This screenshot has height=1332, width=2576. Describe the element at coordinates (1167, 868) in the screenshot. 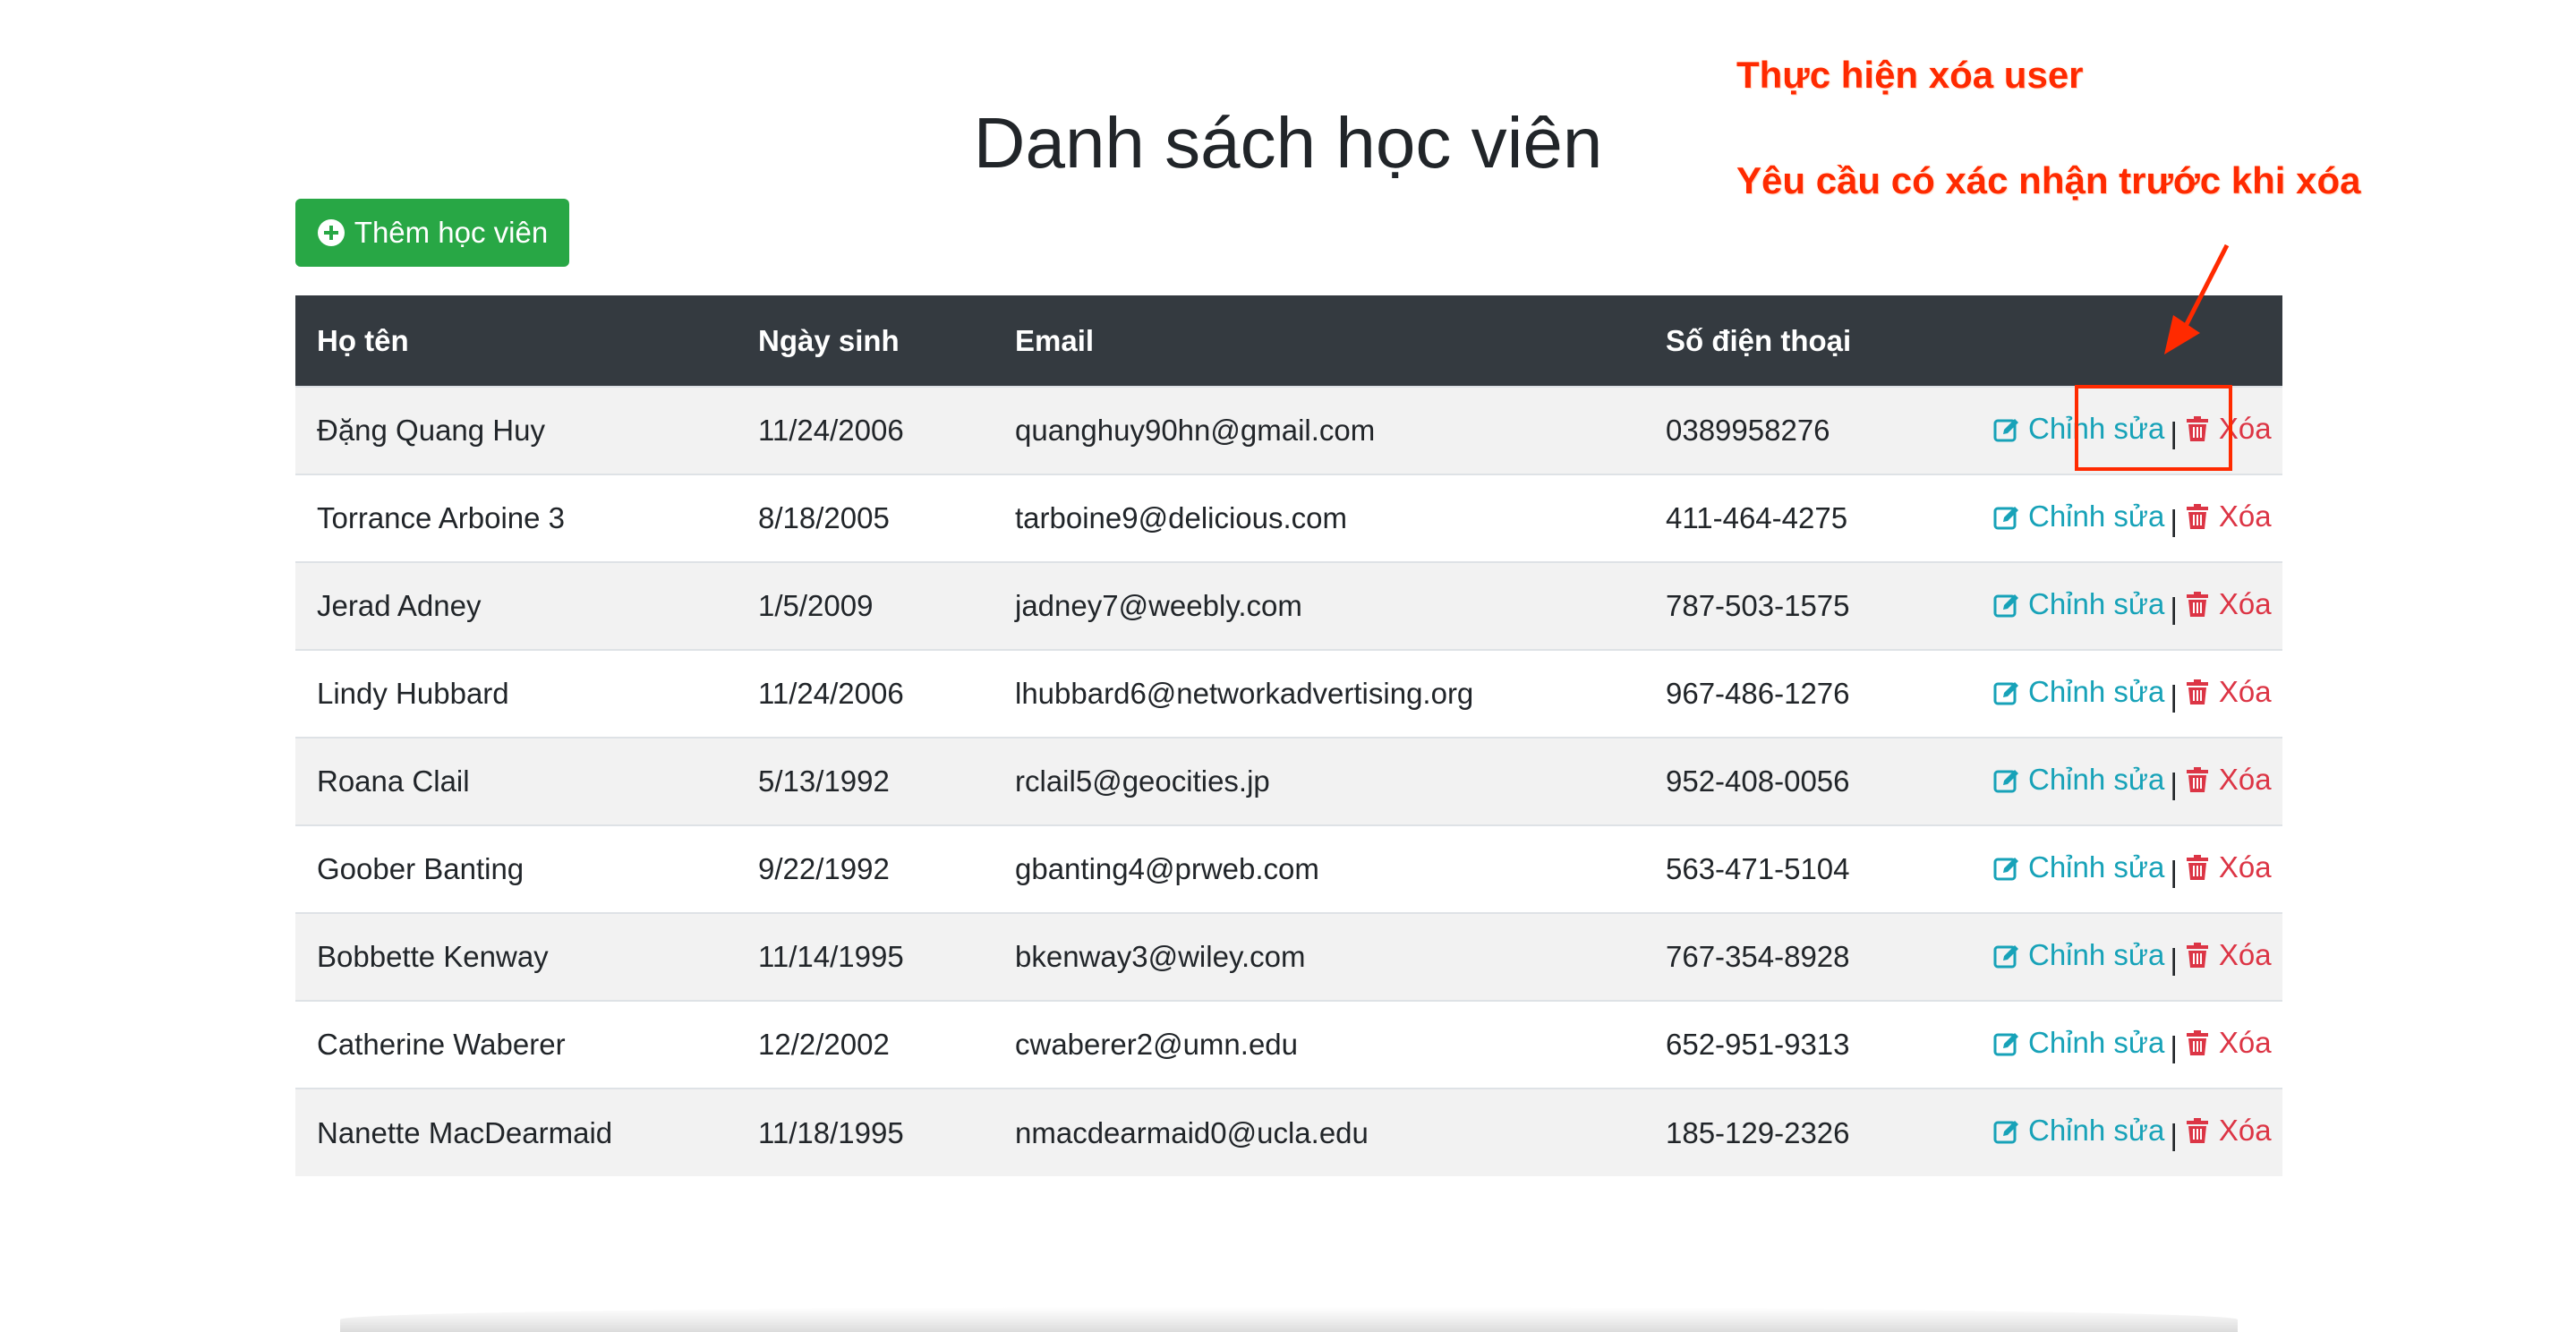

I see `cell-email: gbanting4@prweb.com` at that location.